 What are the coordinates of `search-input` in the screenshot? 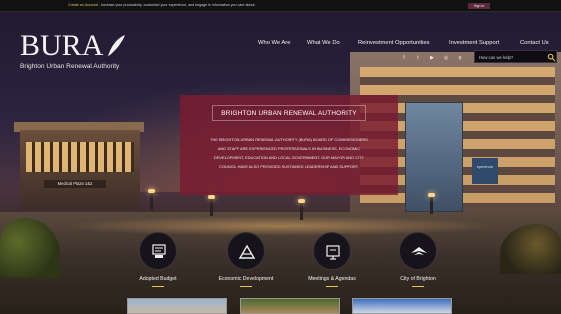 It's located at (510, 57).